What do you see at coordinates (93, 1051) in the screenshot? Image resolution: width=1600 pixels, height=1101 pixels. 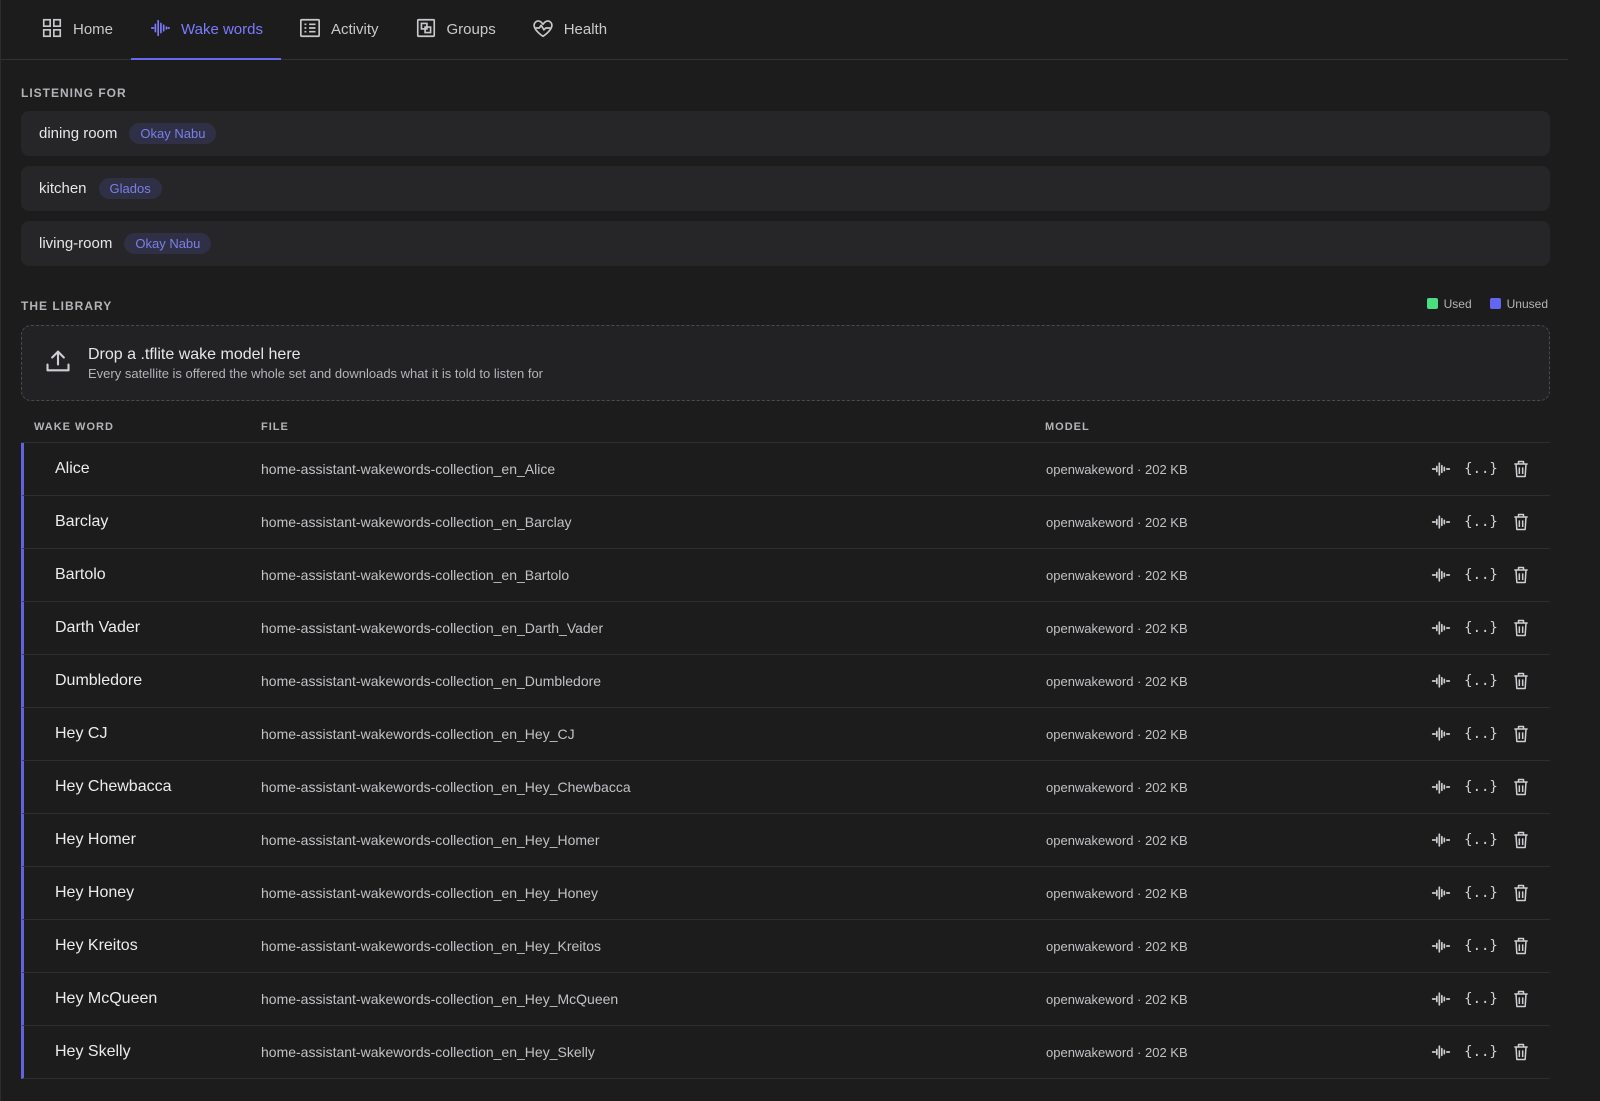 I see `wake-word-name: Hey Skelly` at bounding box center [93, 1051].